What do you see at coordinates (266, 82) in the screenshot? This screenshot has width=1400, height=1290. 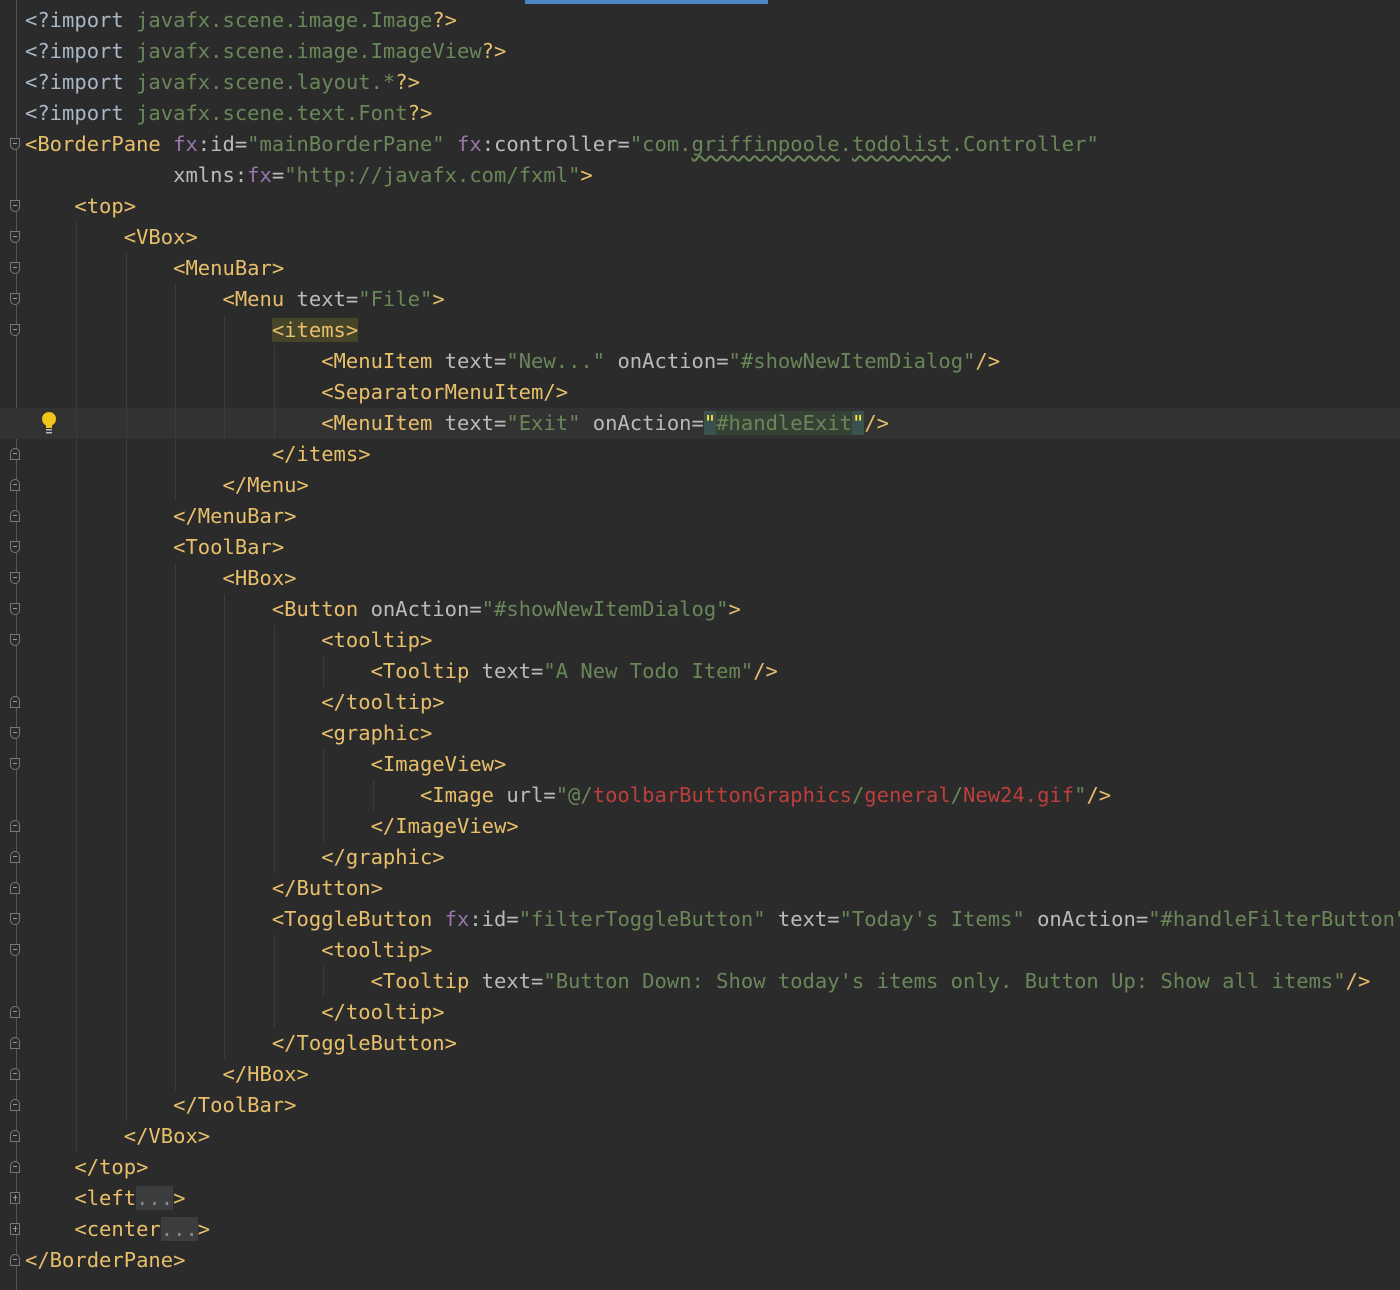 I see `code-token: javafx.scene.layout.*` at bounding box center [266, 82].